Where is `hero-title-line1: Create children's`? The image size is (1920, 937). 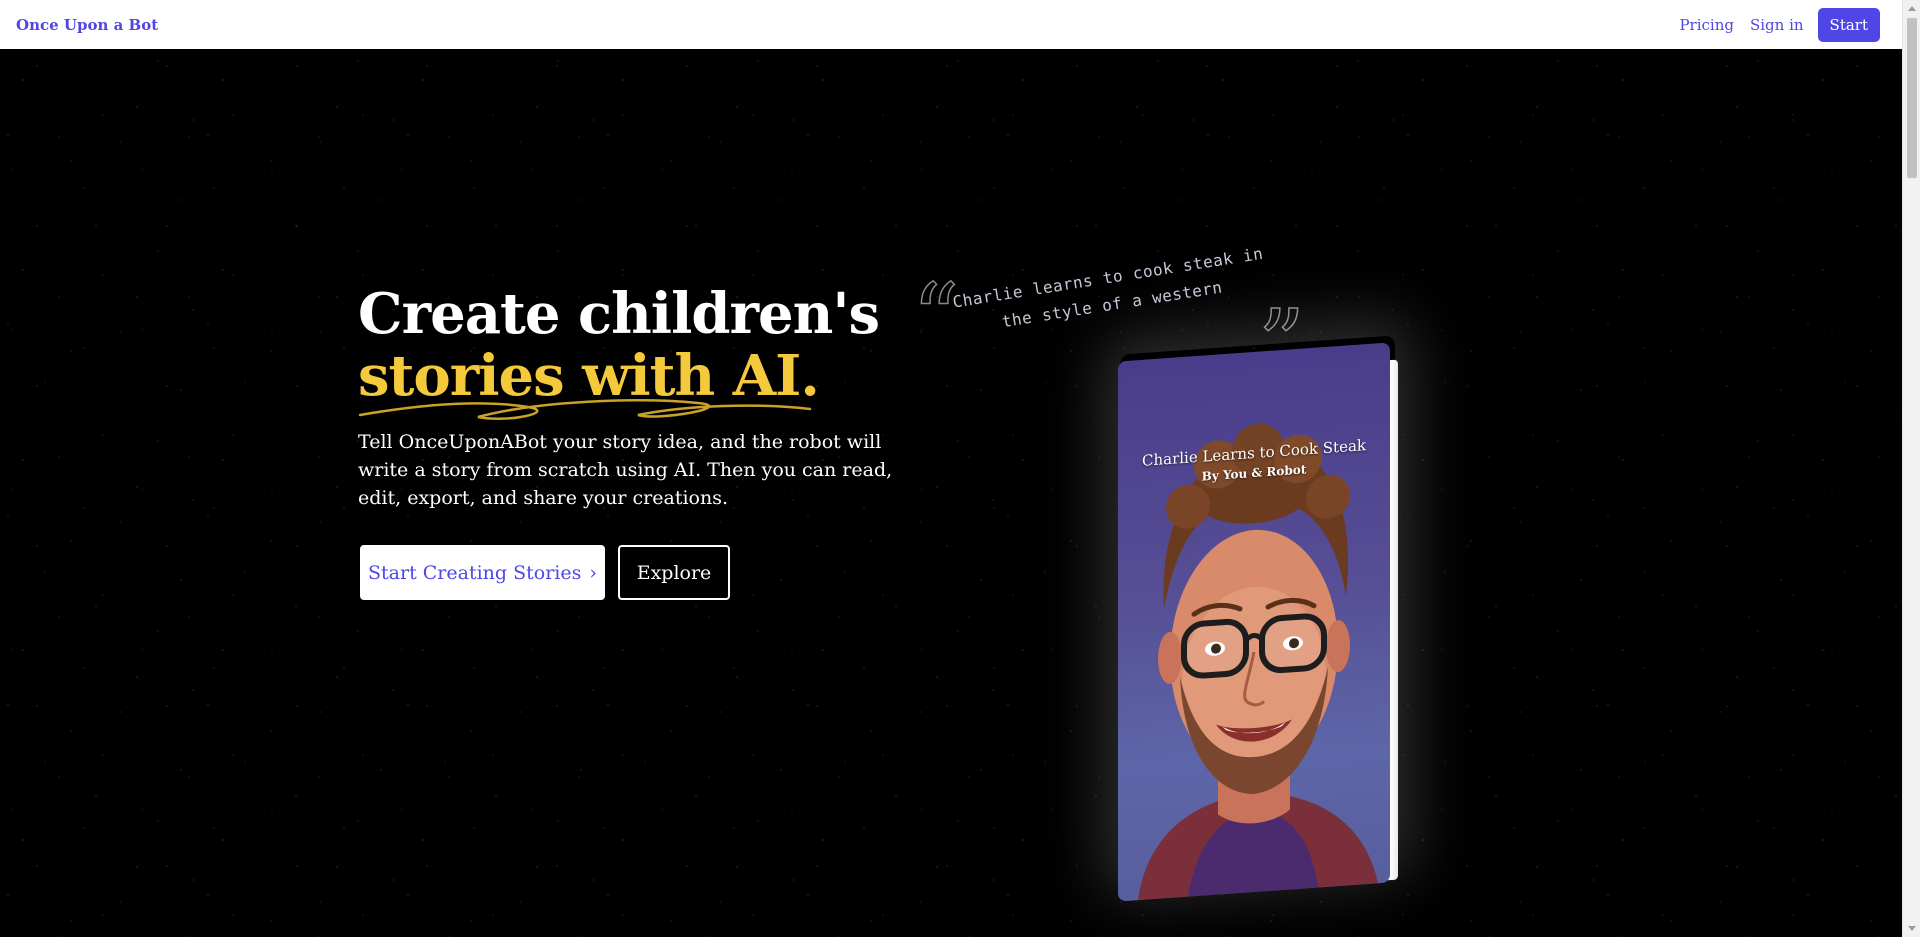 hero-title-line1: Create children's is located at coordinates (619, 314).